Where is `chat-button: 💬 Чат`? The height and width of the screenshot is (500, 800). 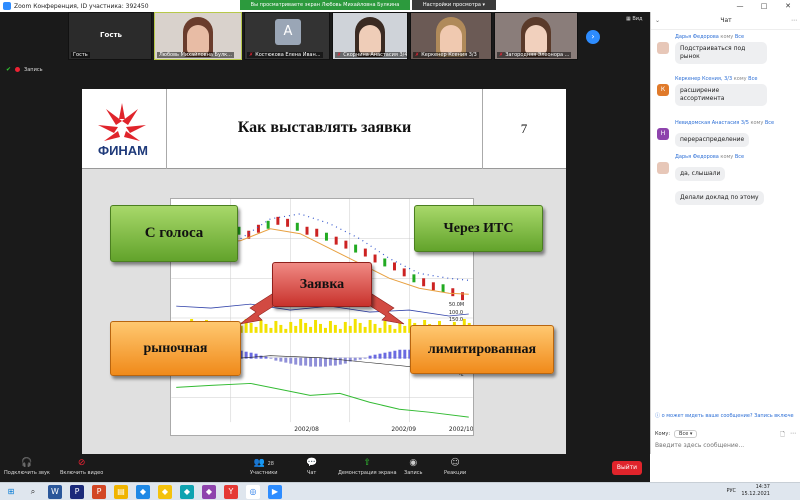
chat-button: 💬 Чат is located at coordinates (311, 466).